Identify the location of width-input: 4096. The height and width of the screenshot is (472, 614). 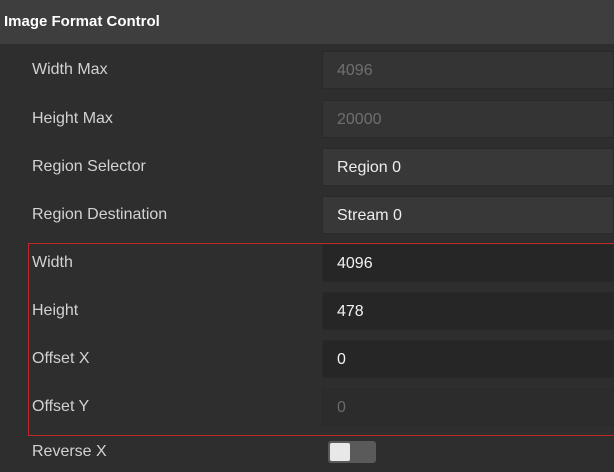
(468, 263).